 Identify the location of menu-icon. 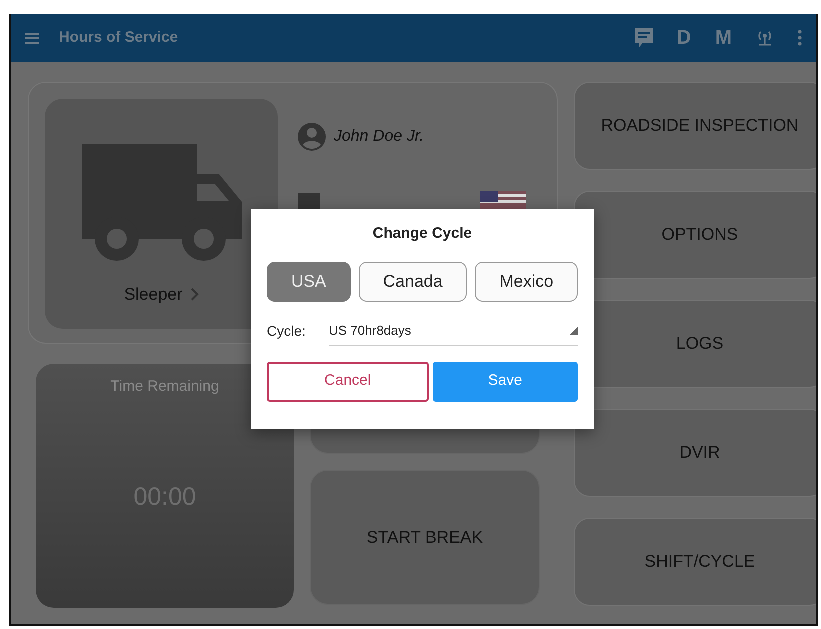
(32, 38).